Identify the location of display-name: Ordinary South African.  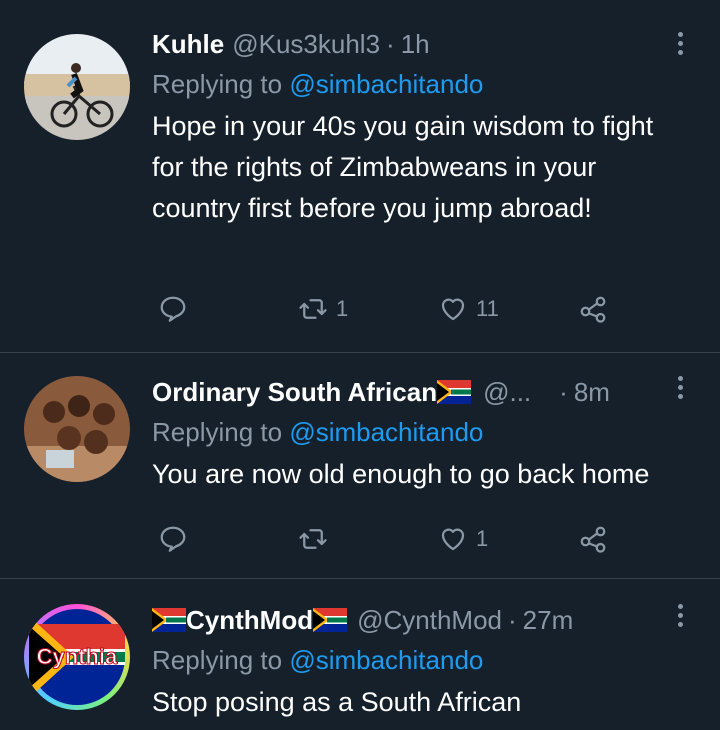
(294, 392).